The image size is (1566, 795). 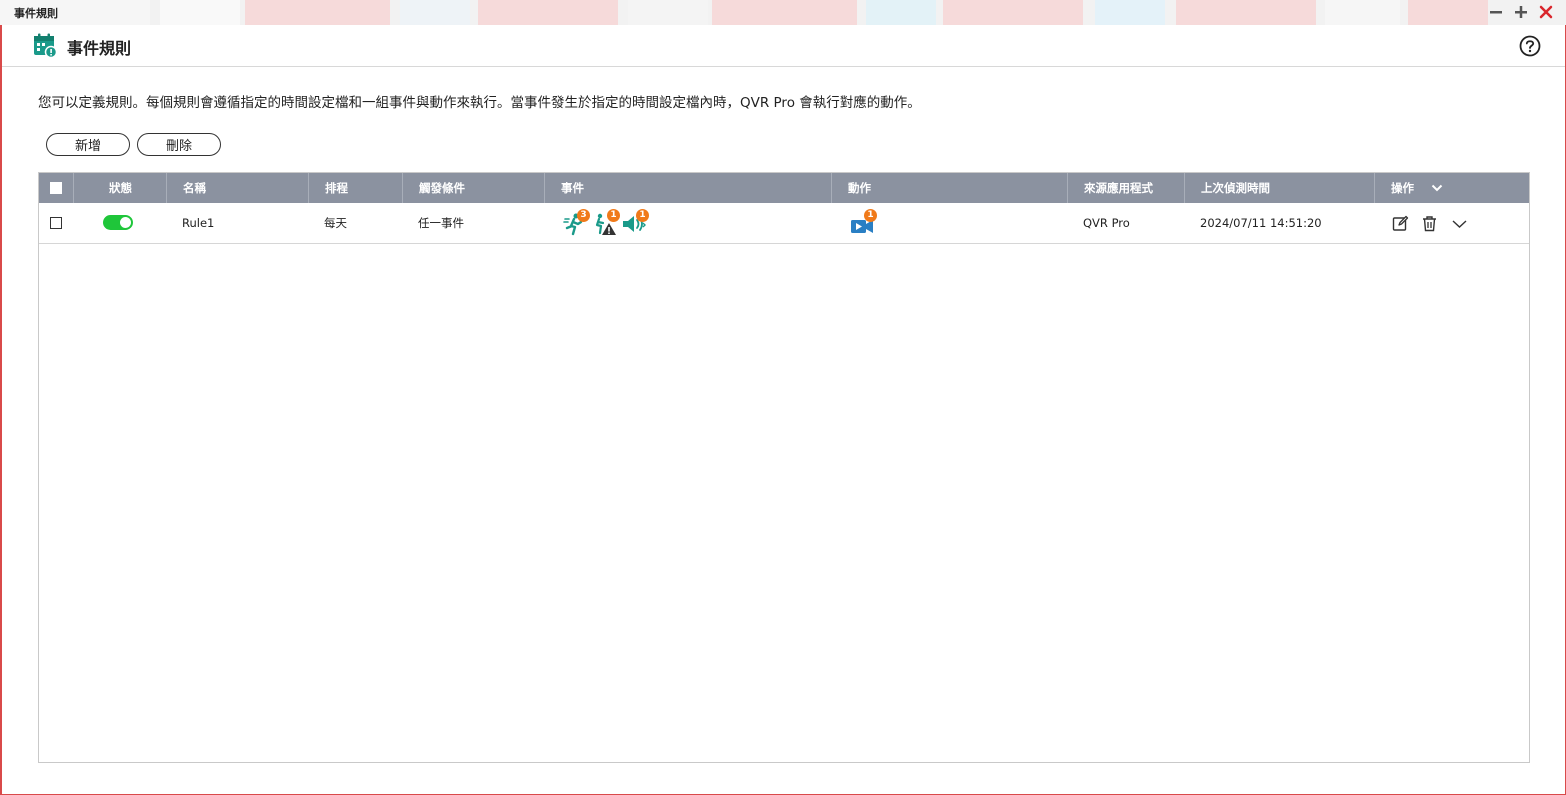 I want to click on recording-icon: 1, so click(x=863, y=223).